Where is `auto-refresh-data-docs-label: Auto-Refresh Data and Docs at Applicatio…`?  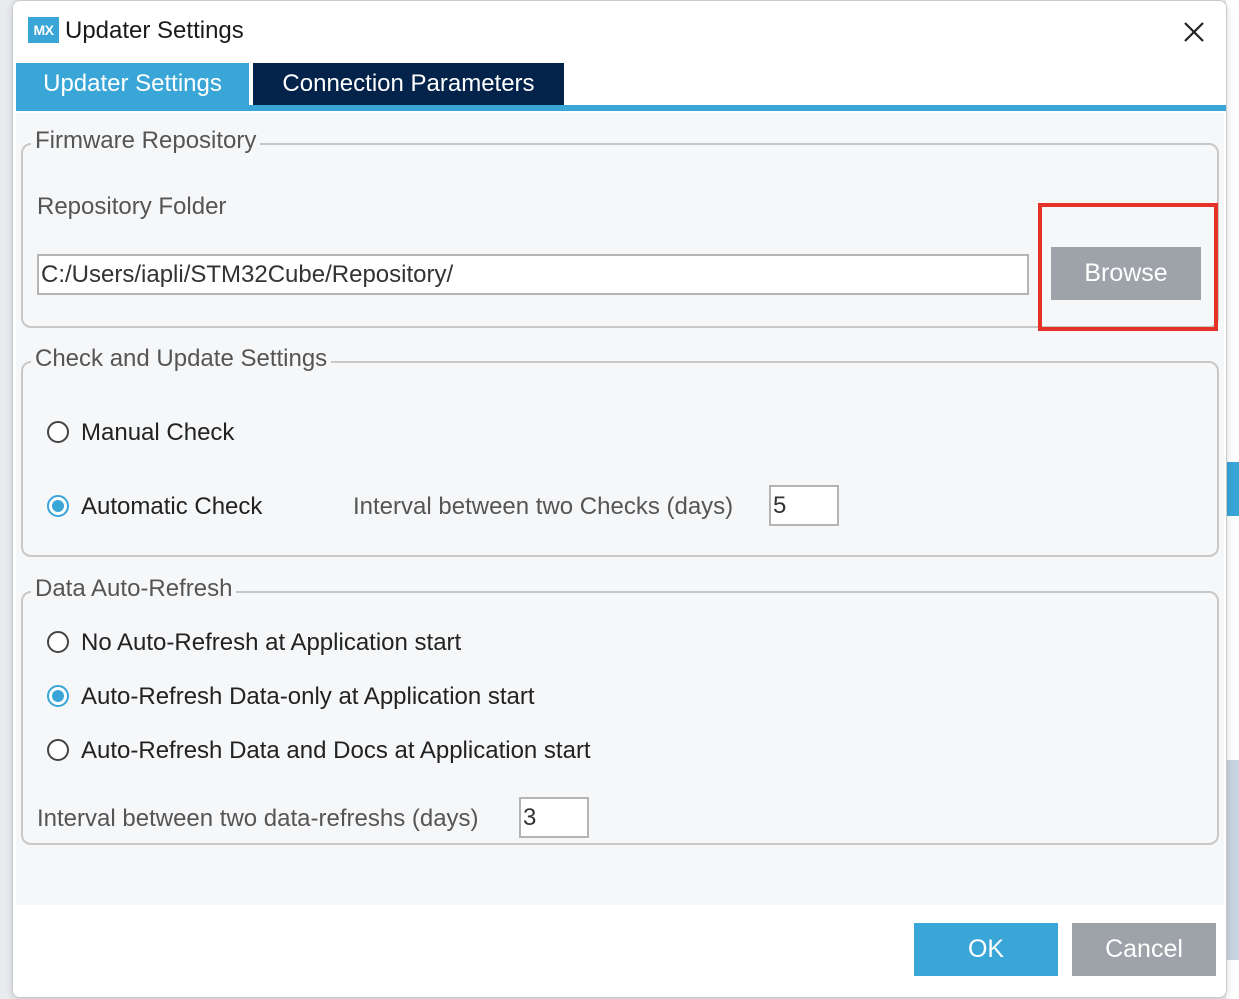
auto-refresh-data-docs-label: Auto-Refresh Data and Docs at Applicatio… is located at coordinates (336, 750).